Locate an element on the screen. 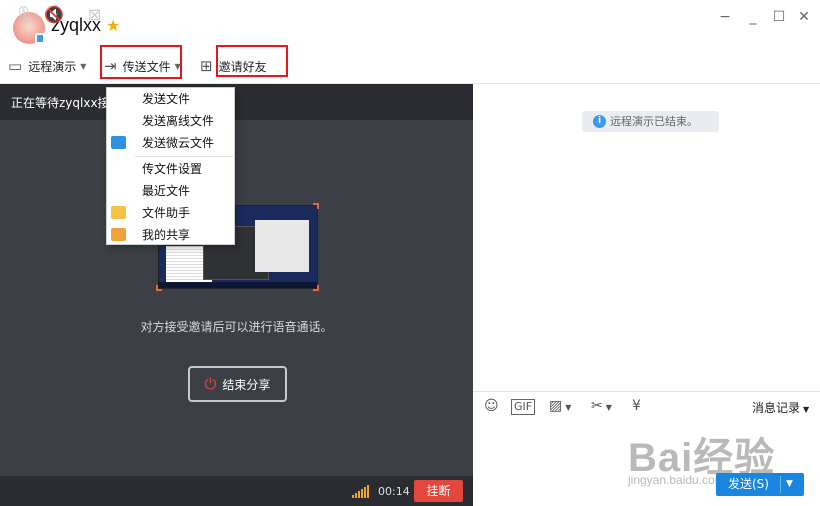 Image resolution: width=820 pixels, height=506 pixels. divider is located at coordinates (780, 484).